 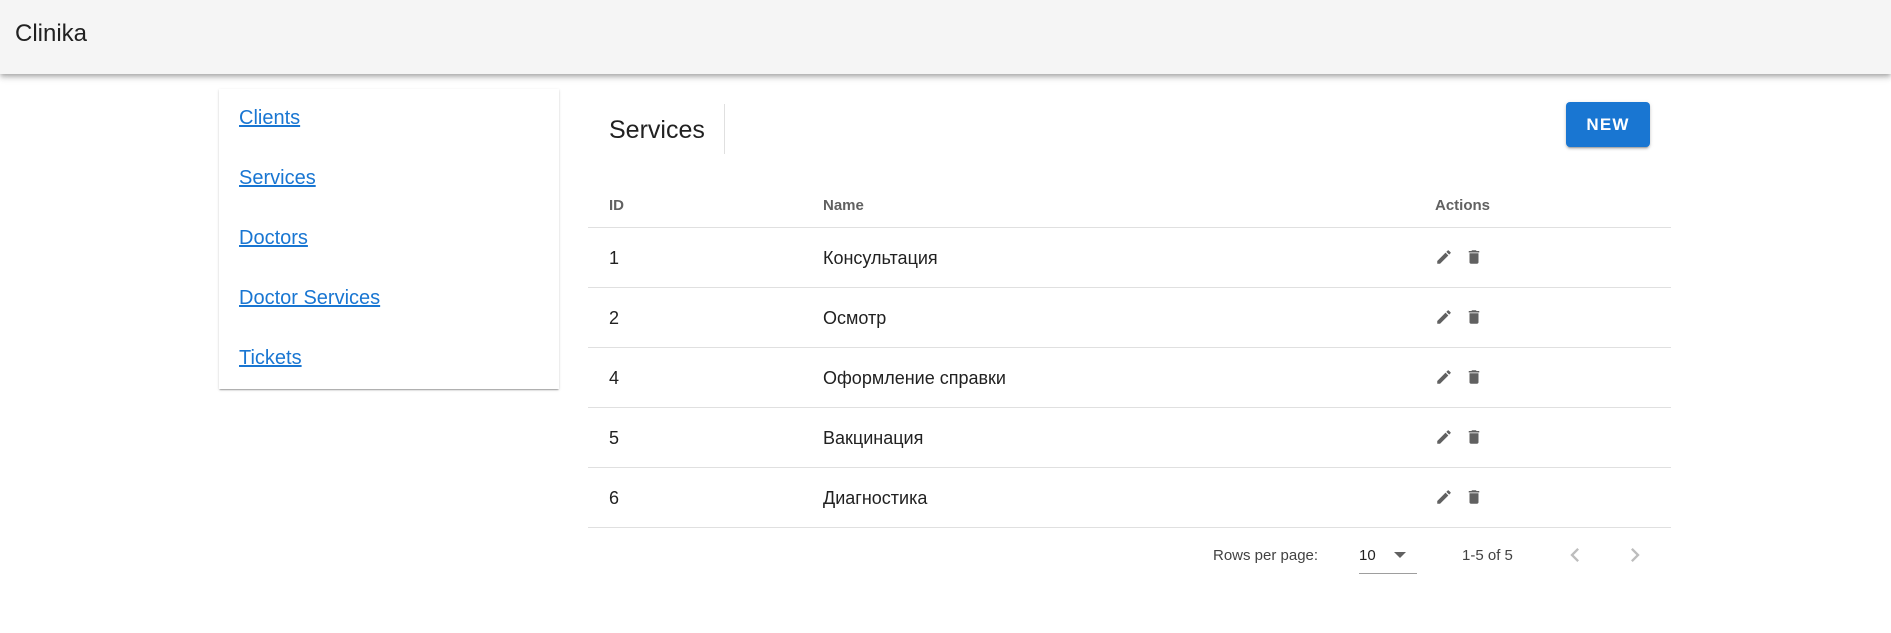 I want to click on column-header-id: ID, so click(x=616, y=205).